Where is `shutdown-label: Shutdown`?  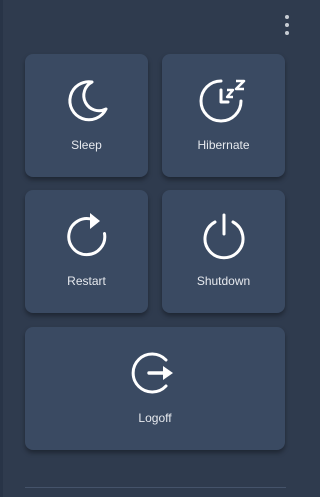
shutdown-label: Shutdown is located at coordinates (223, 281).